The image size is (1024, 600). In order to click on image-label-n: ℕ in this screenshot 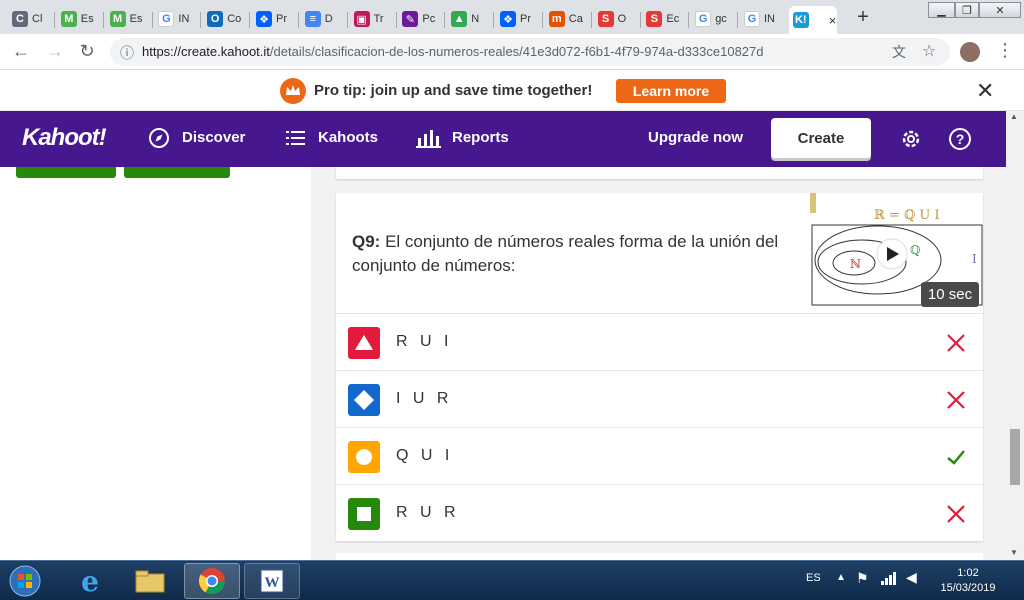, I will do `click(855, 264)`.